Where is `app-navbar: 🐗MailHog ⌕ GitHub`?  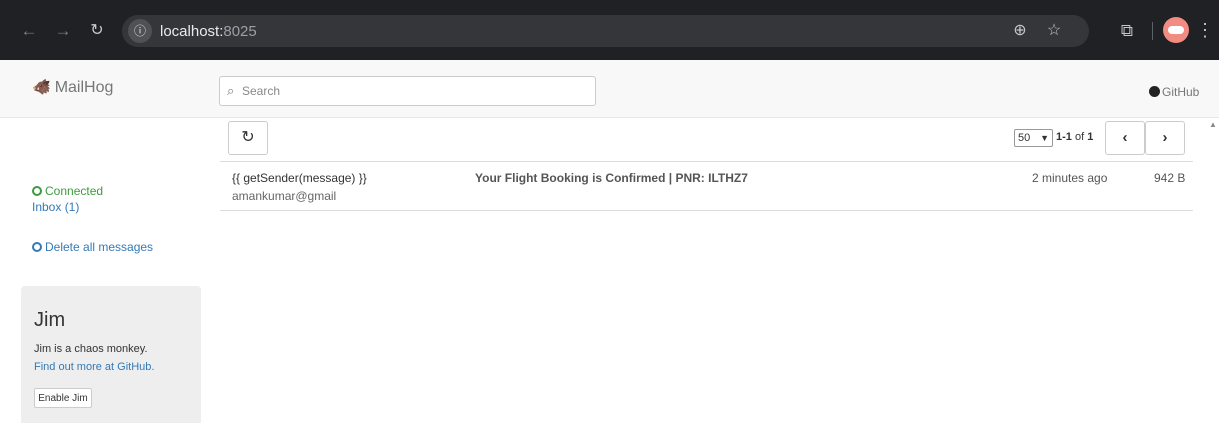
app-navbar: 🐗MailHog ⌕ GitHub is located at coordinates (609, 89).